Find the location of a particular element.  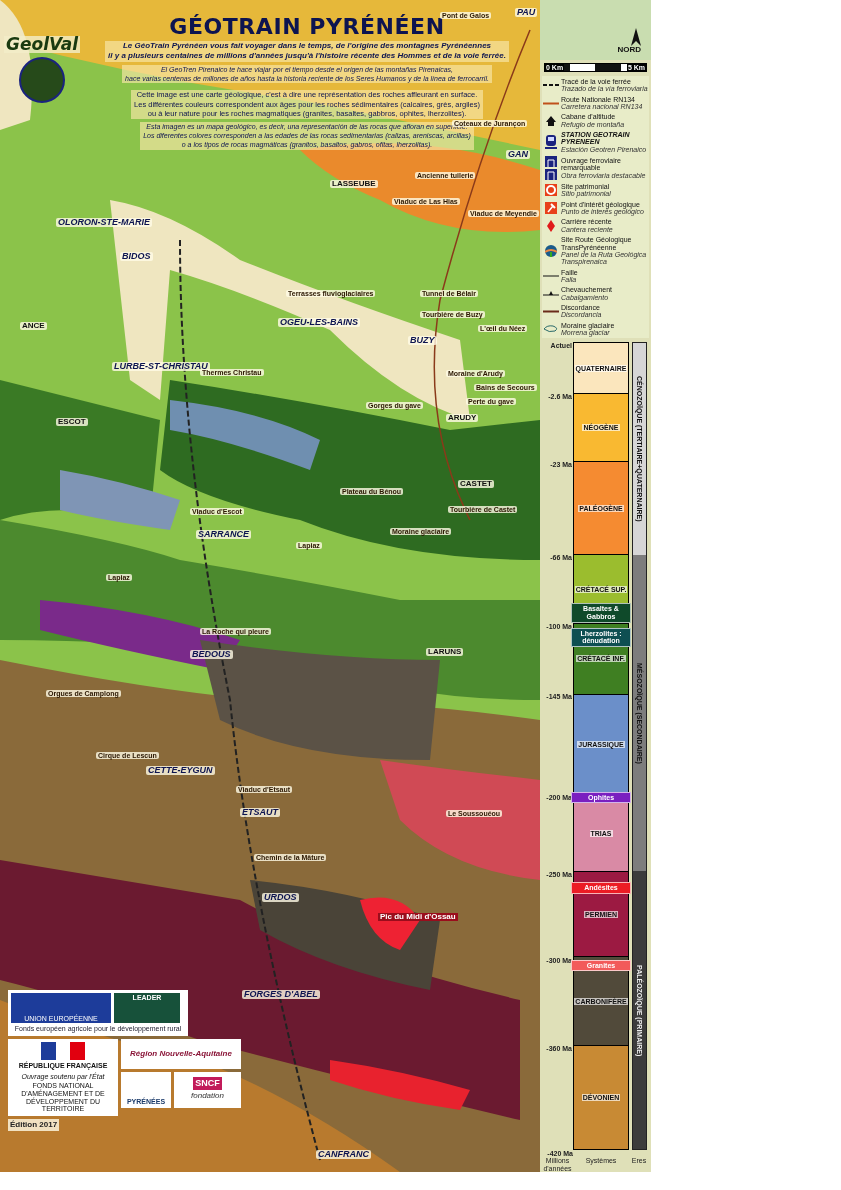

map-label: BIDOS is located at coordinates (136, 256).